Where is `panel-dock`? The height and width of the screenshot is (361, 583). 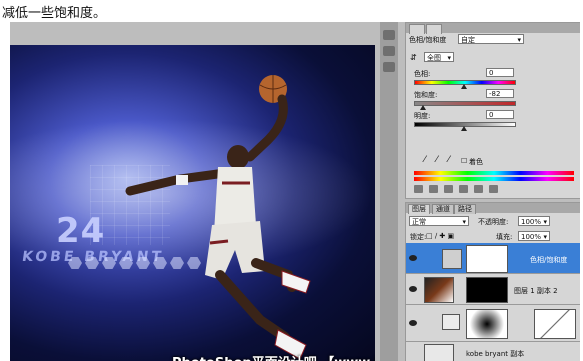 panel-dock is located at coordinates (389, 191).